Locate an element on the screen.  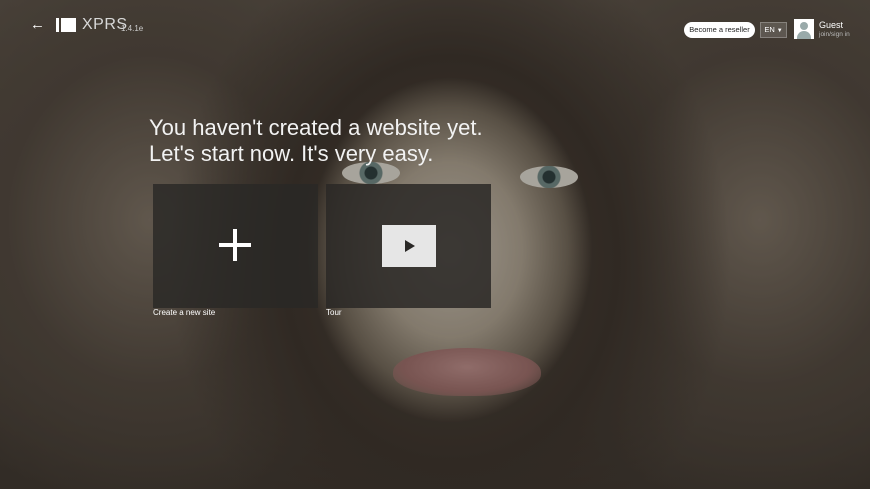
headline-line-2: Let's start now. It's very easy. is located at coordinates (291, 153).